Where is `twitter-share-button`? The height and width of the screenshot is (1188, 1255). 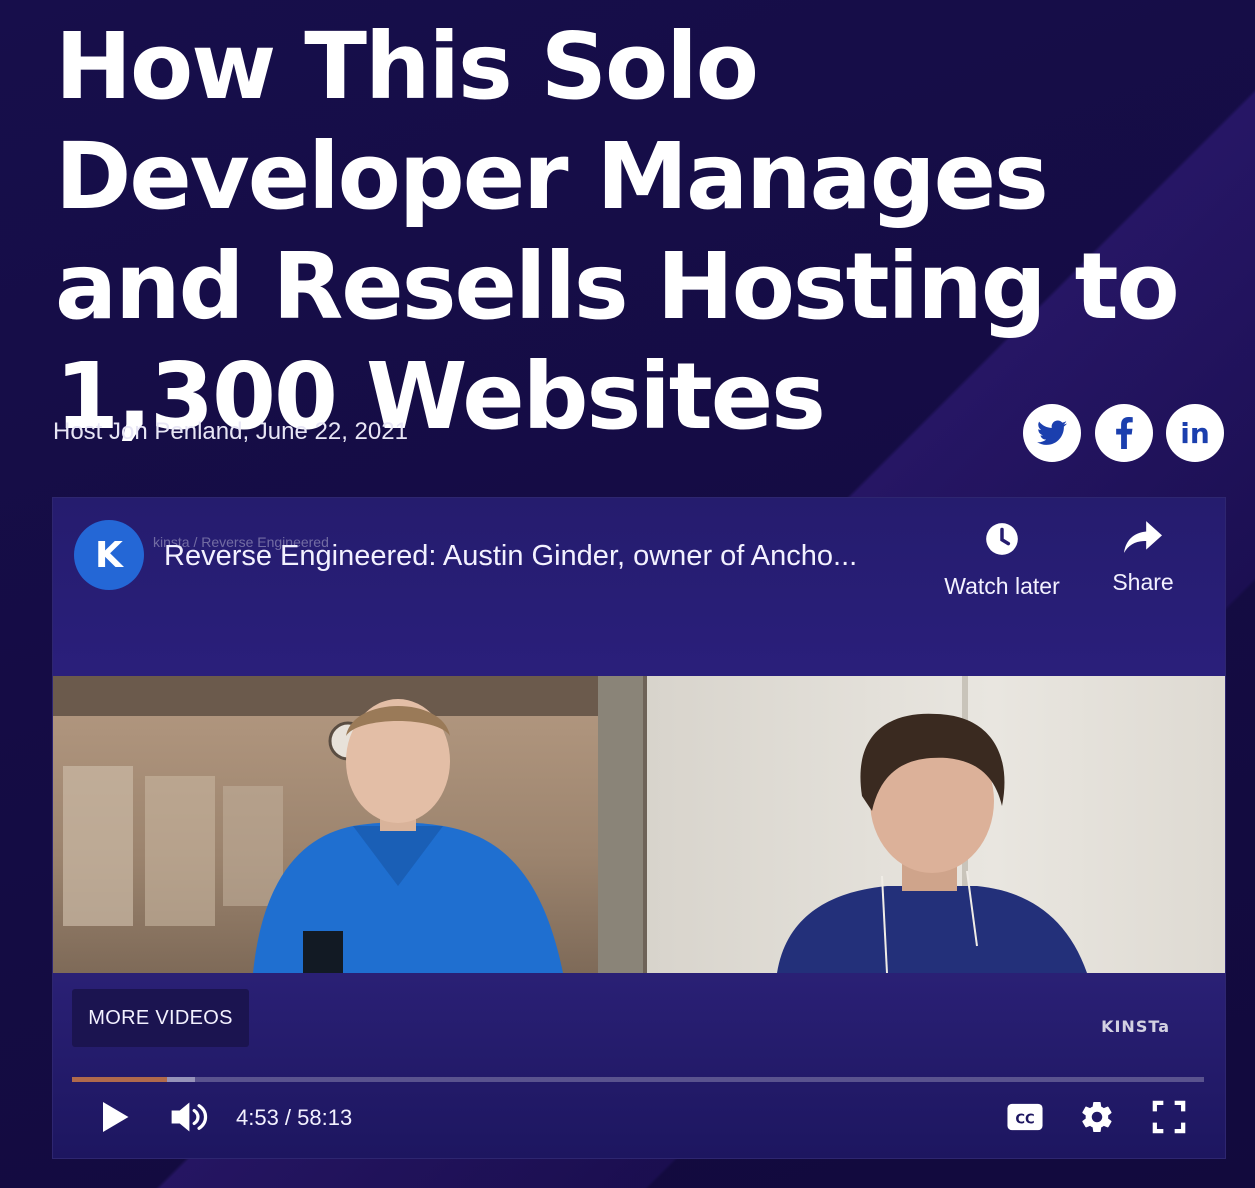 twitter-share-button is located at coordinates (1052, 433).